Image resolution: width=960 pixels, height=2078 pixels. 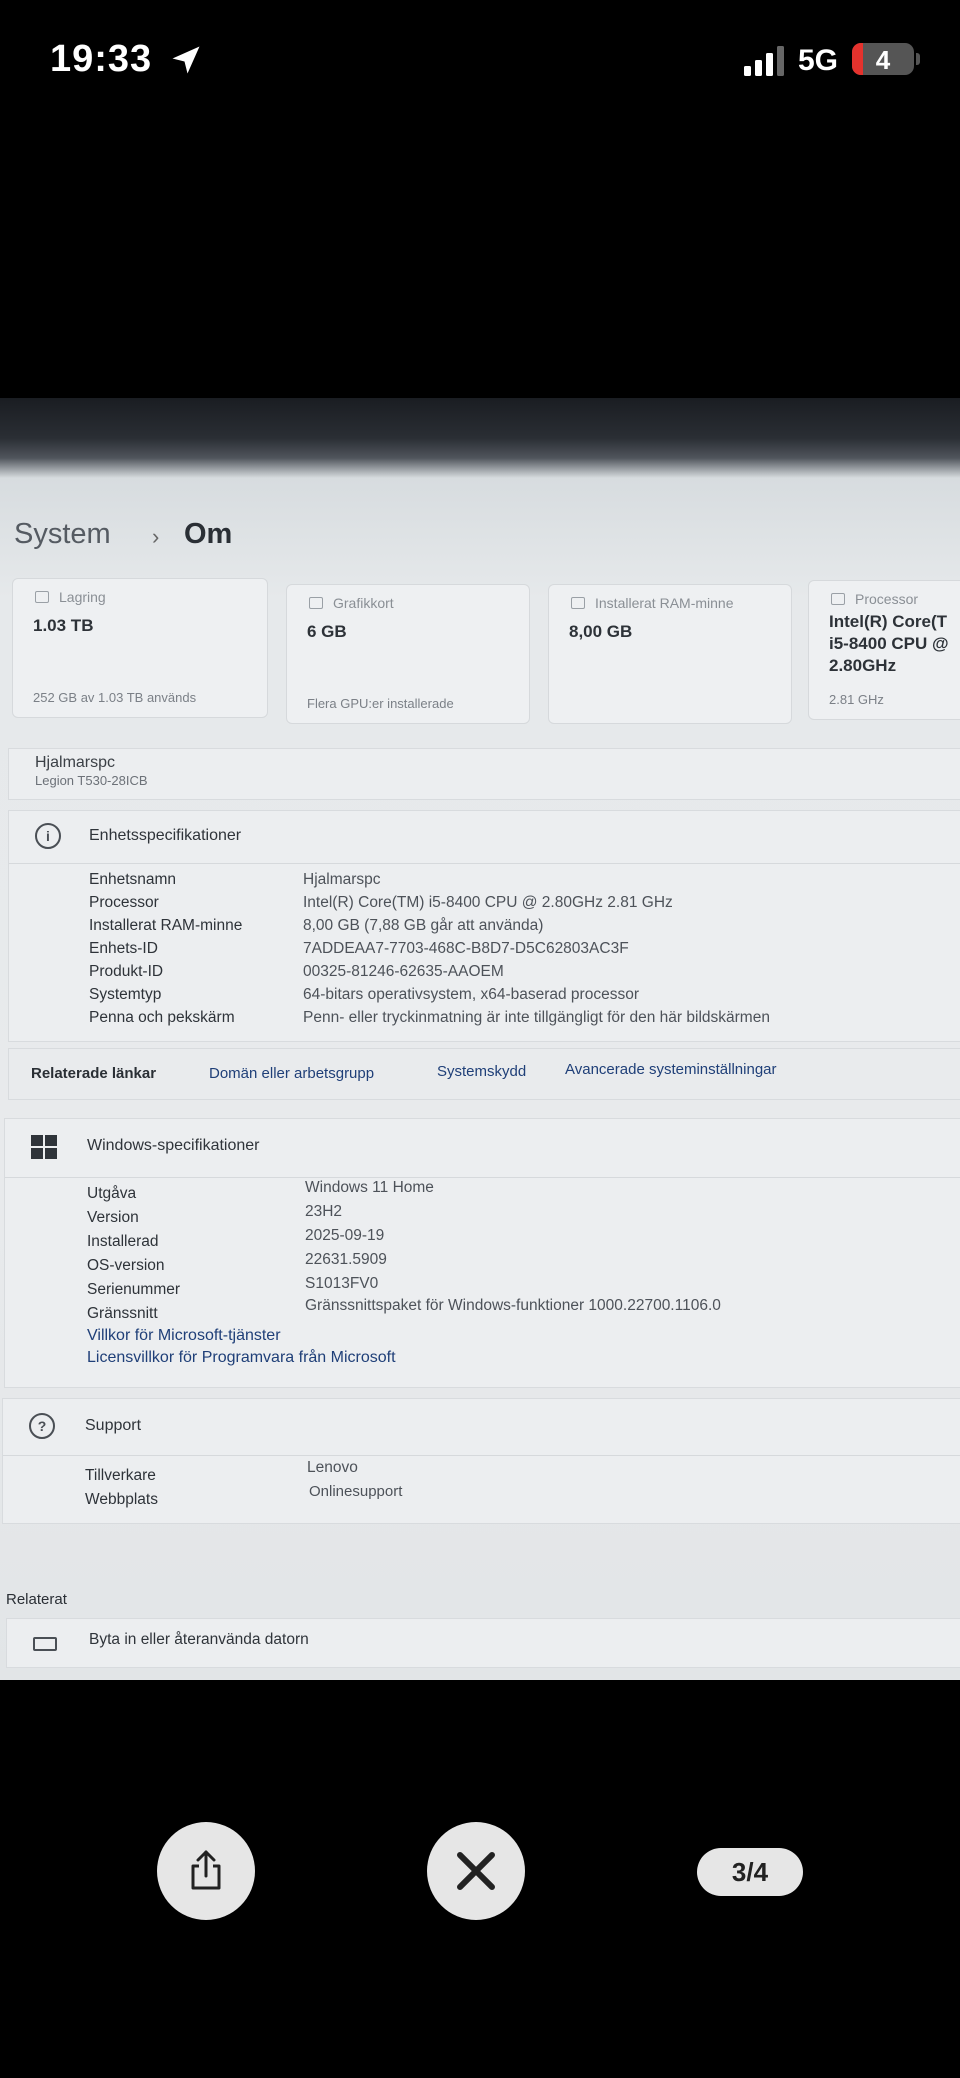 I want to click on link-domain-workgroup: Domän eller arbetsgrupp, so click(x=291, y=1073).